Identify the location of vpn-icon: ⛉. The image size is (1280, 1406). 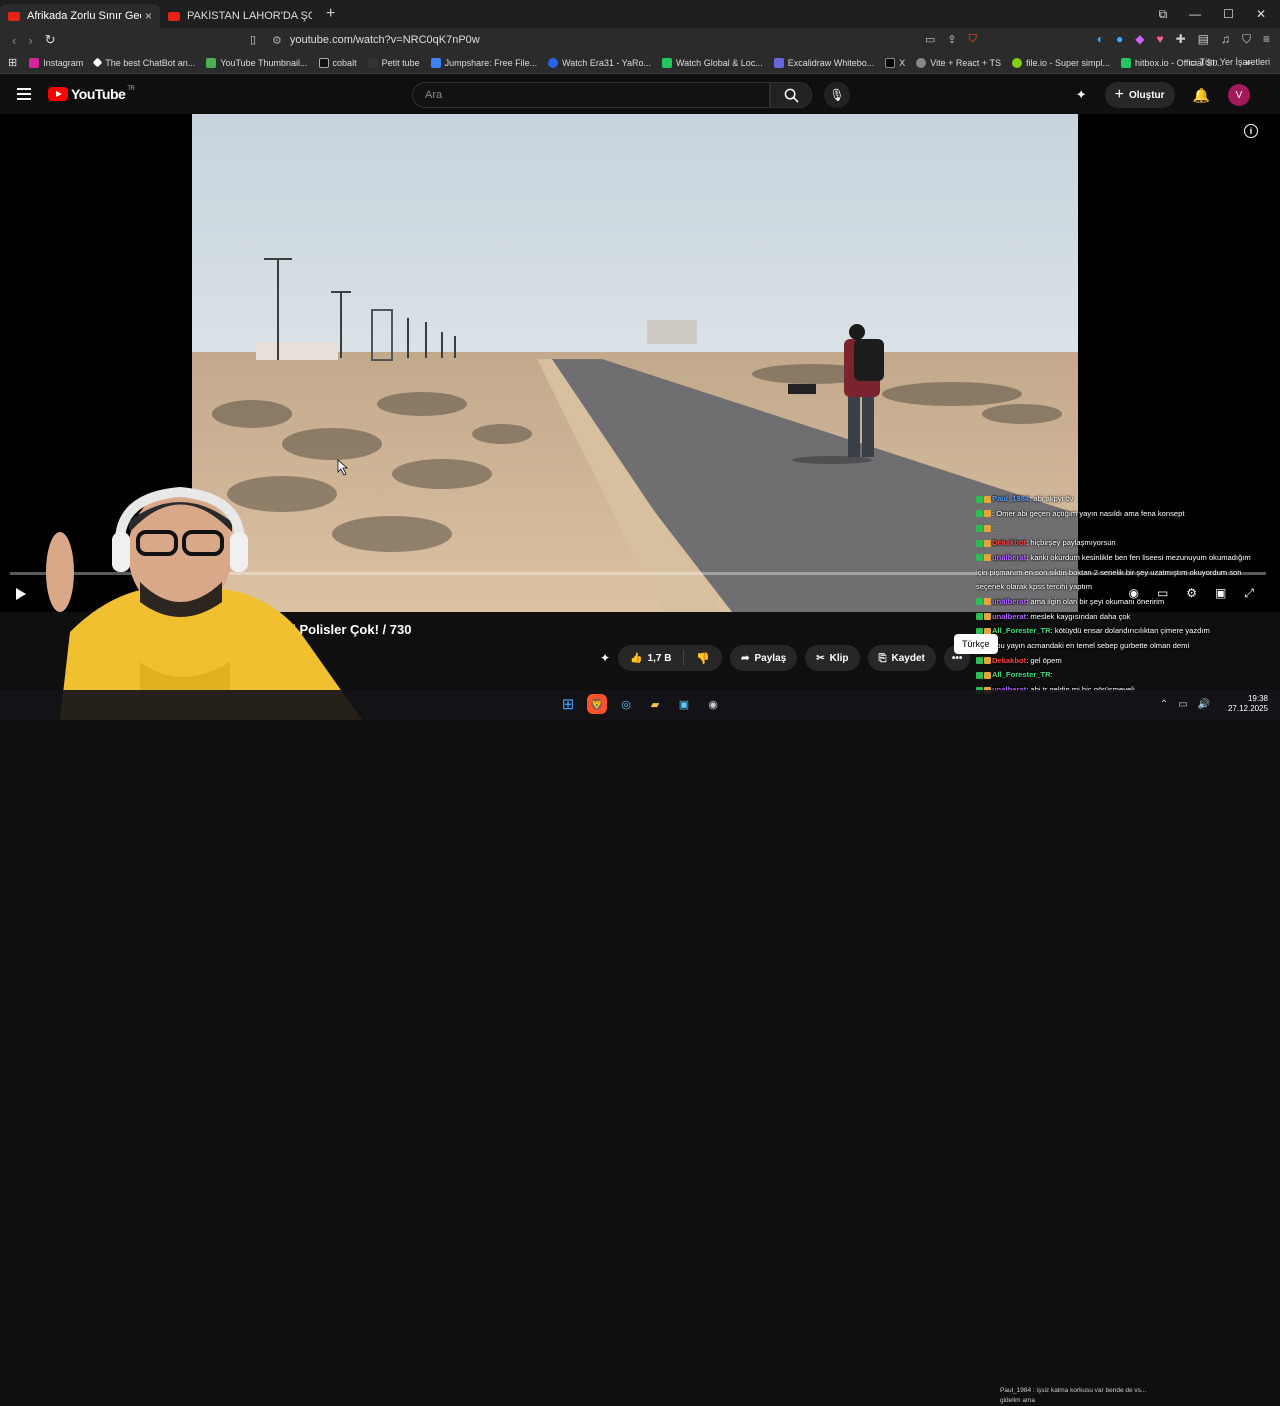
(1246, 39).